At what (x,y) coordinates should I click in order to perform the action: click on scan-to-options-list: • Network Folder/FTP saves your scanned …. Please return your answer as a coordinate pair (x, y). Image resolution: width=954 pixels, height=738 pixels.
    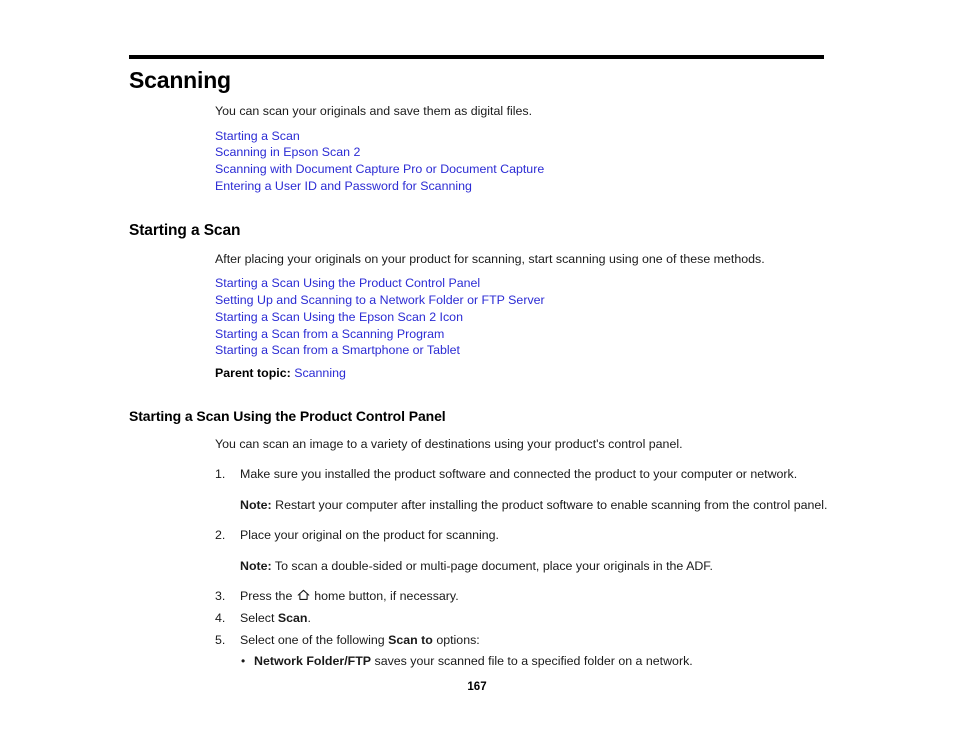
    Looking at the image, I should click on (534, 662).